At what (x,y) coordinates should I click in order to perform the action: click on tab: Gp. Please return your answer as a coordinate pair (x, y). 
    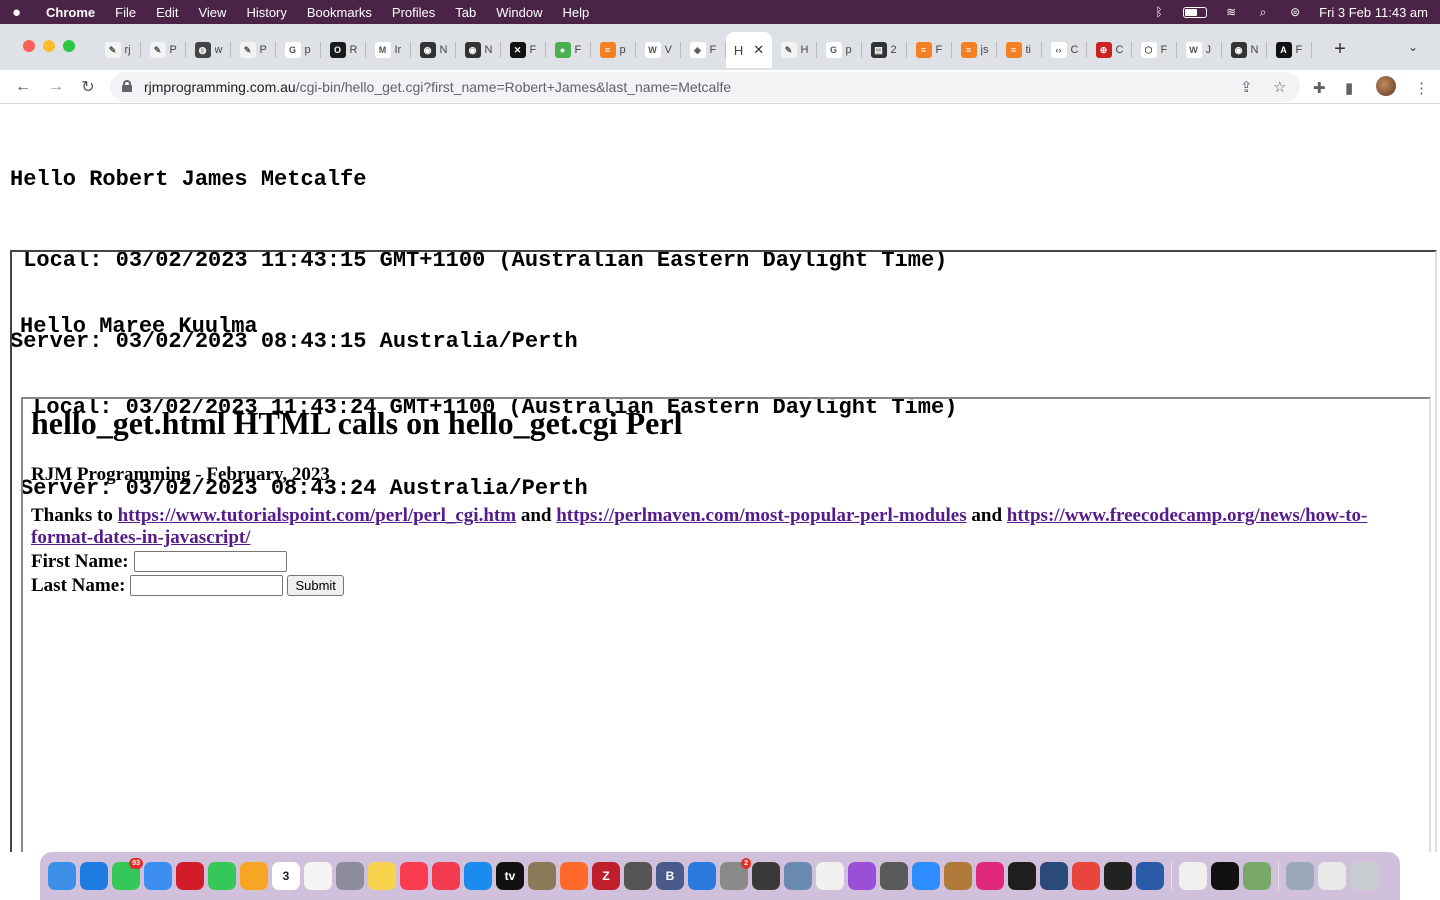
    Looking at the image, I should click on (839, 50).